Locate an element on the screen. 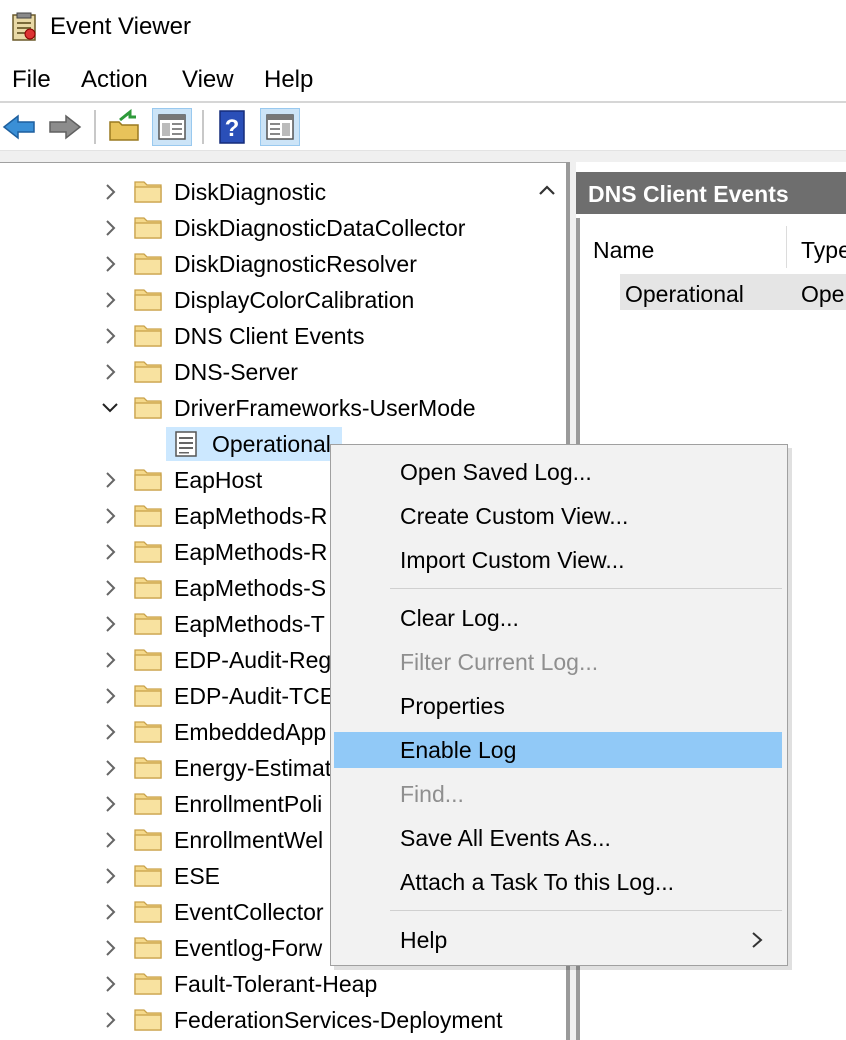 This screenshot has width=846, height=1040. context-menu-item-help: Help is located at coordinates (558, 940).